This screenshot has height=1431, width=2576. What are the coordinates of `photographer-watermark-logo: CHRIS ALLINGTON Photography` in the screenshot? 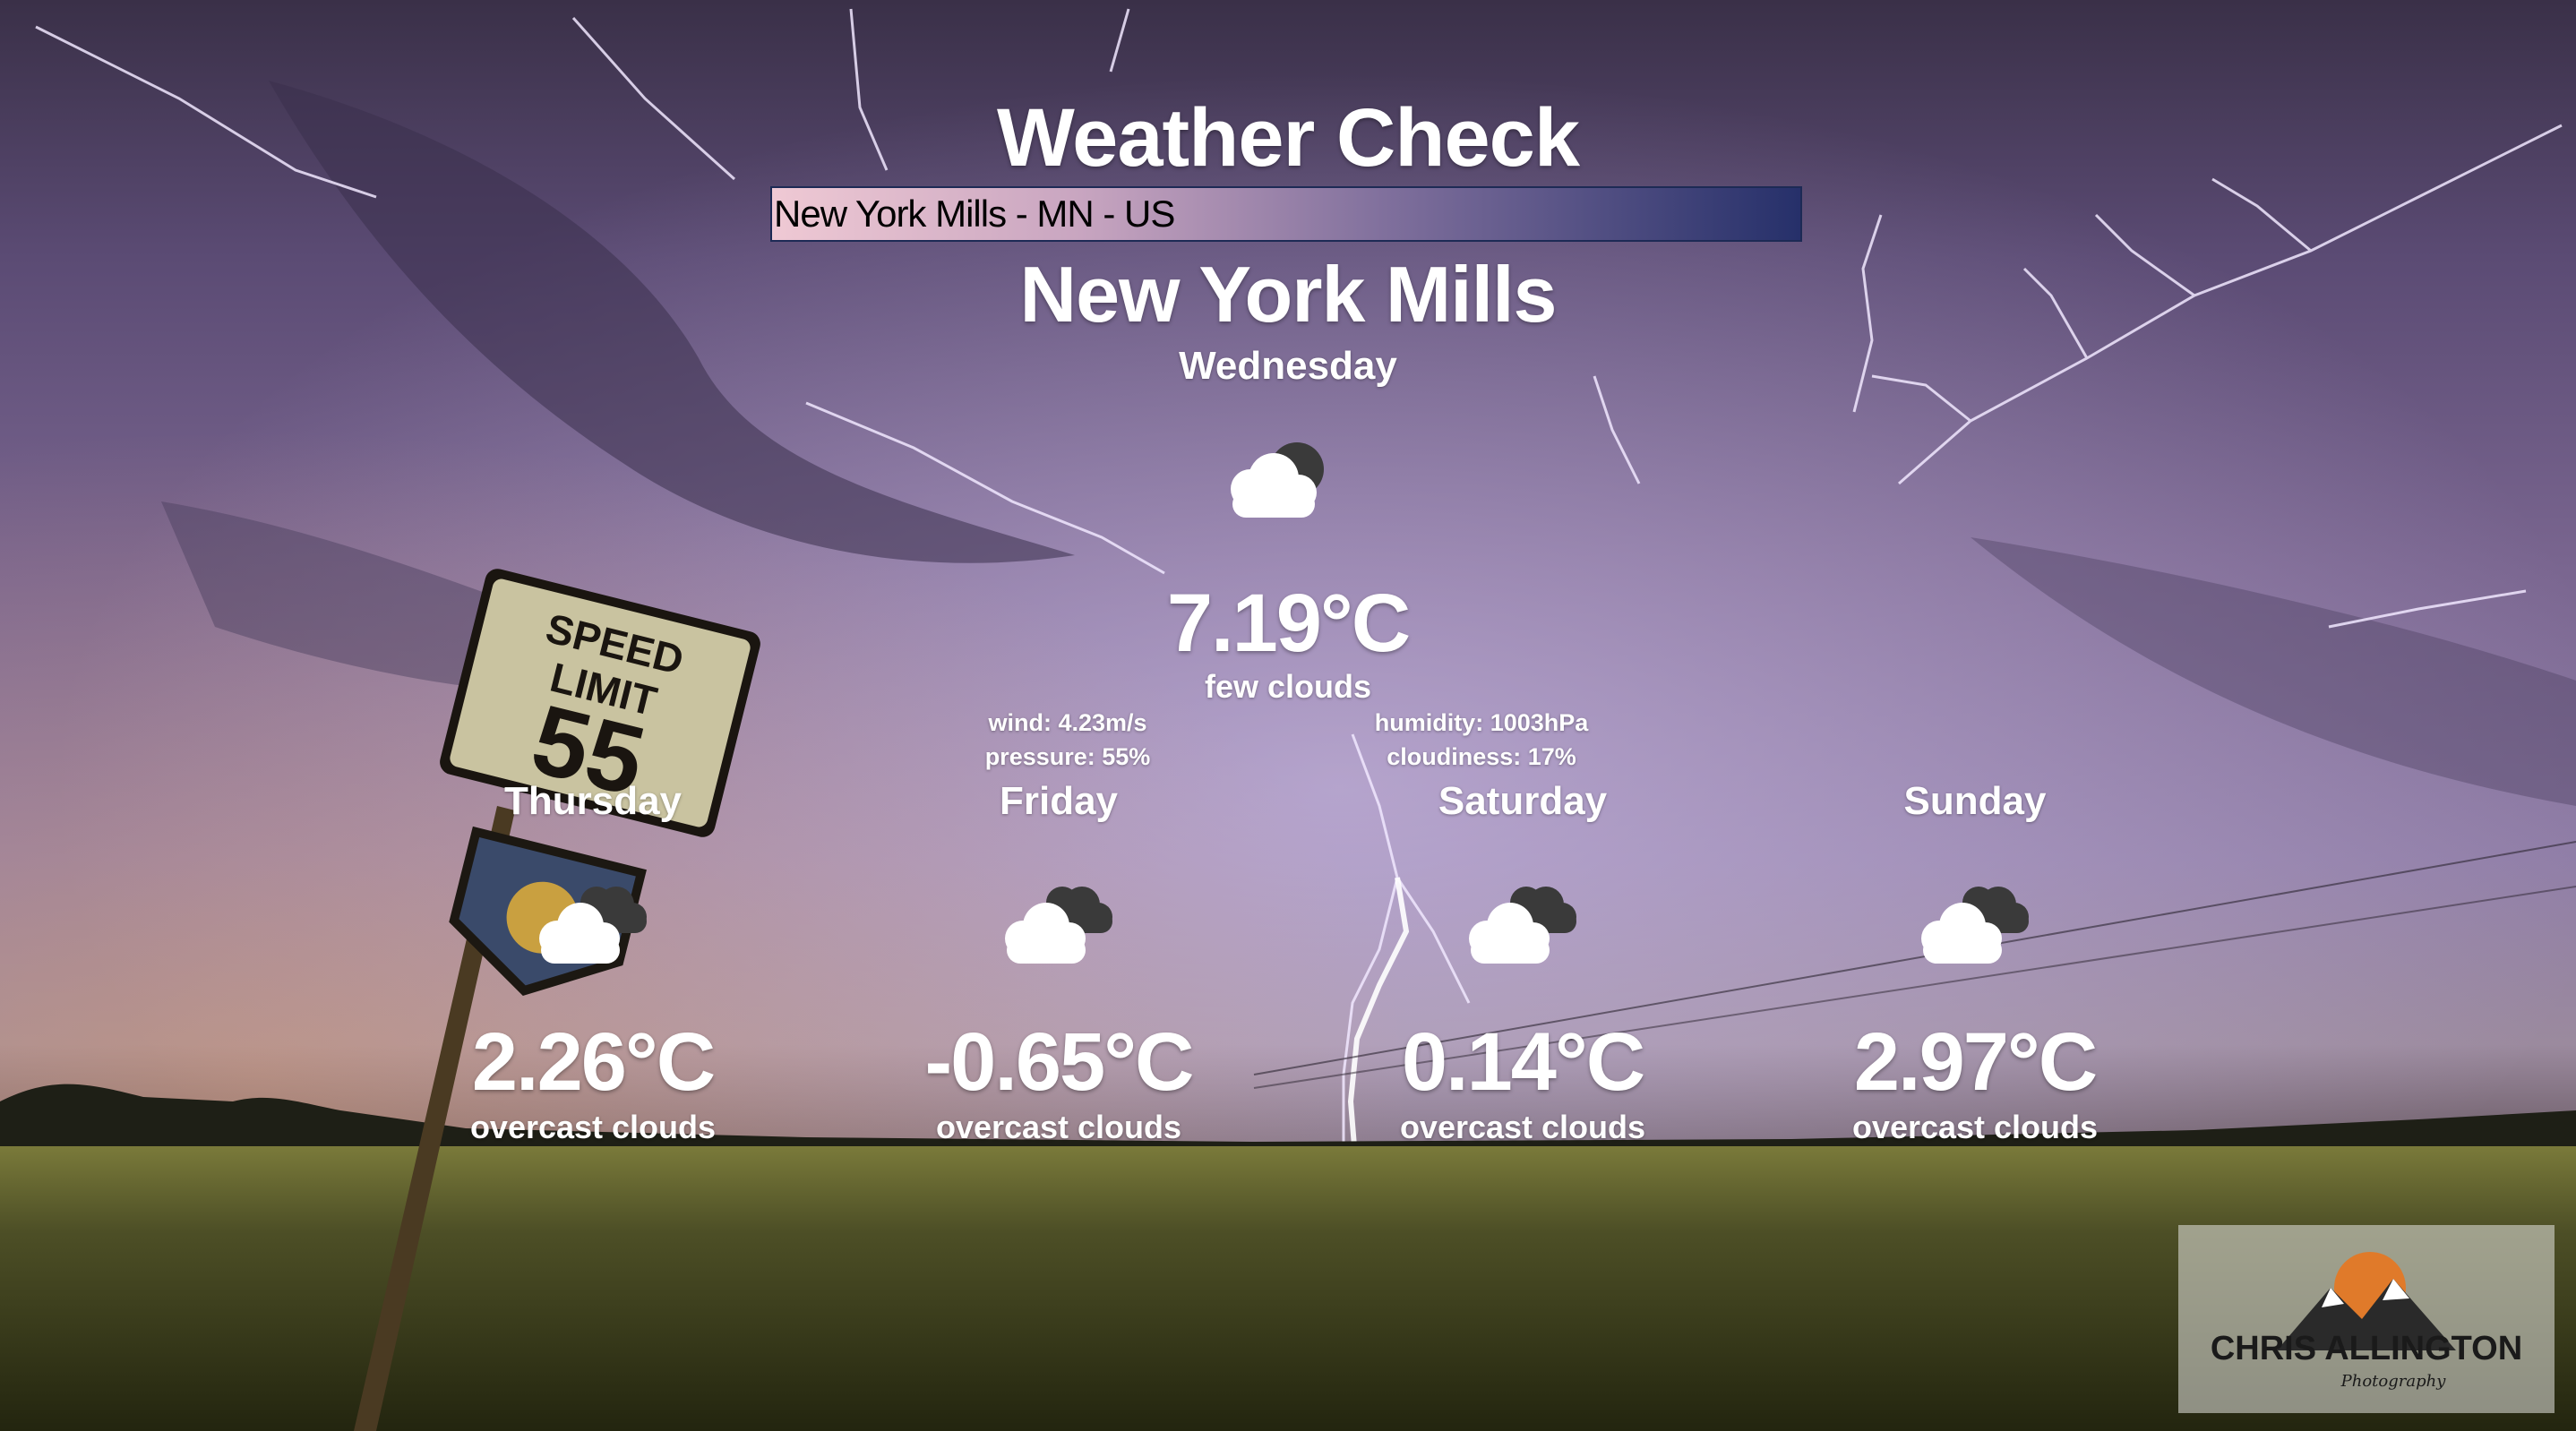 It's located at (2366, 1319).